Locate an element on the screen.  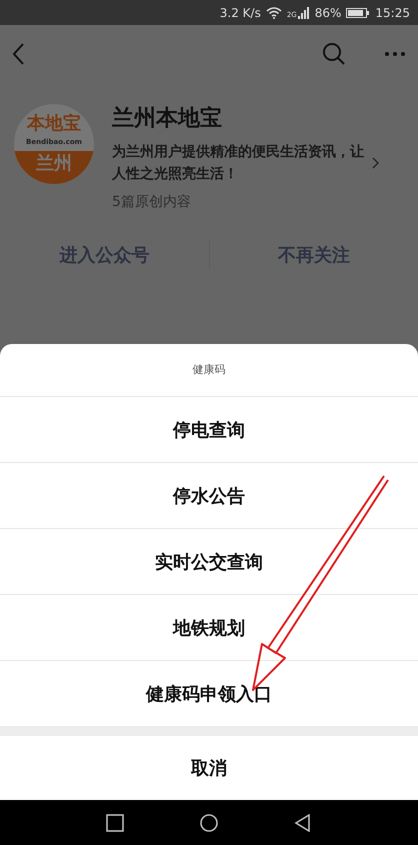
signal-icon is located at coordinates (304, 13).